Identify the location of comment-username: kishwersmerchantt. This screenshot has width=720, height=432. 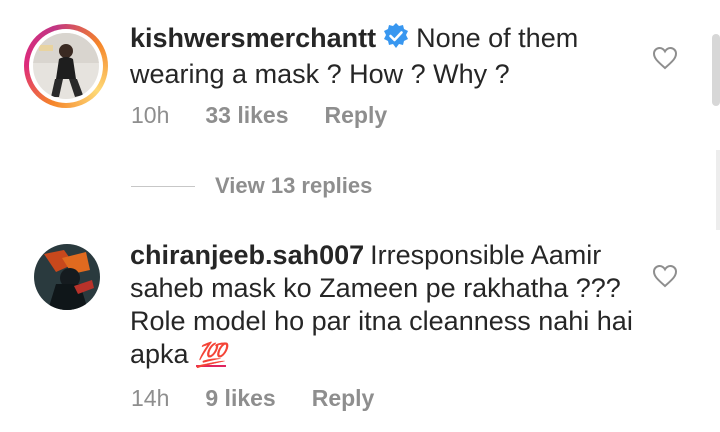
(253, 38).